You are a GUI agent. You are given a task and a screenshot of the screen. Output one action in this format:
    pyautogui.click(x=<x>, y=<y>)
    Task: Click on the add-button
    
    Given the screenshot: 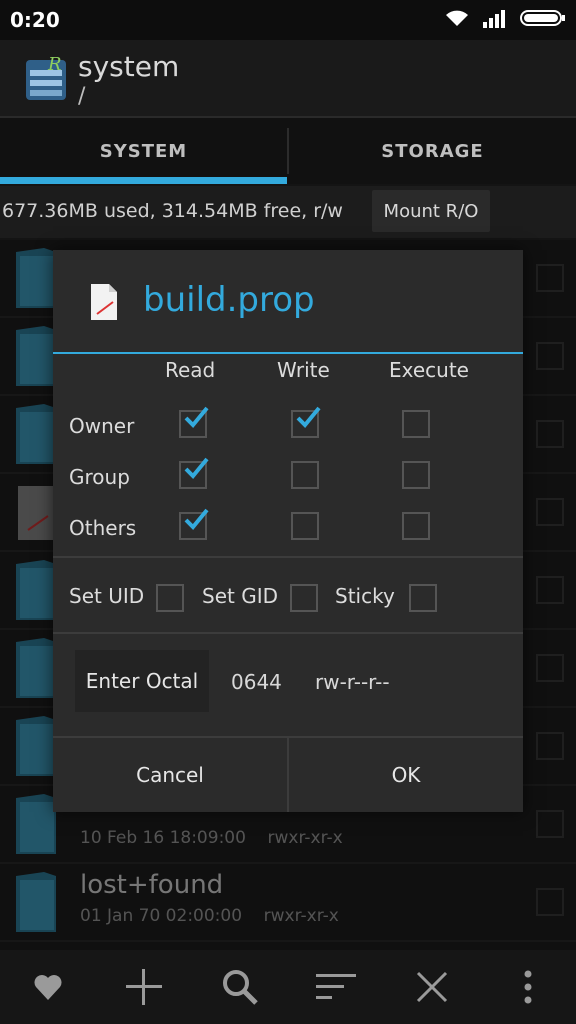 What is the action you would take?
    pyautogui.click(x=144, y=987)
    